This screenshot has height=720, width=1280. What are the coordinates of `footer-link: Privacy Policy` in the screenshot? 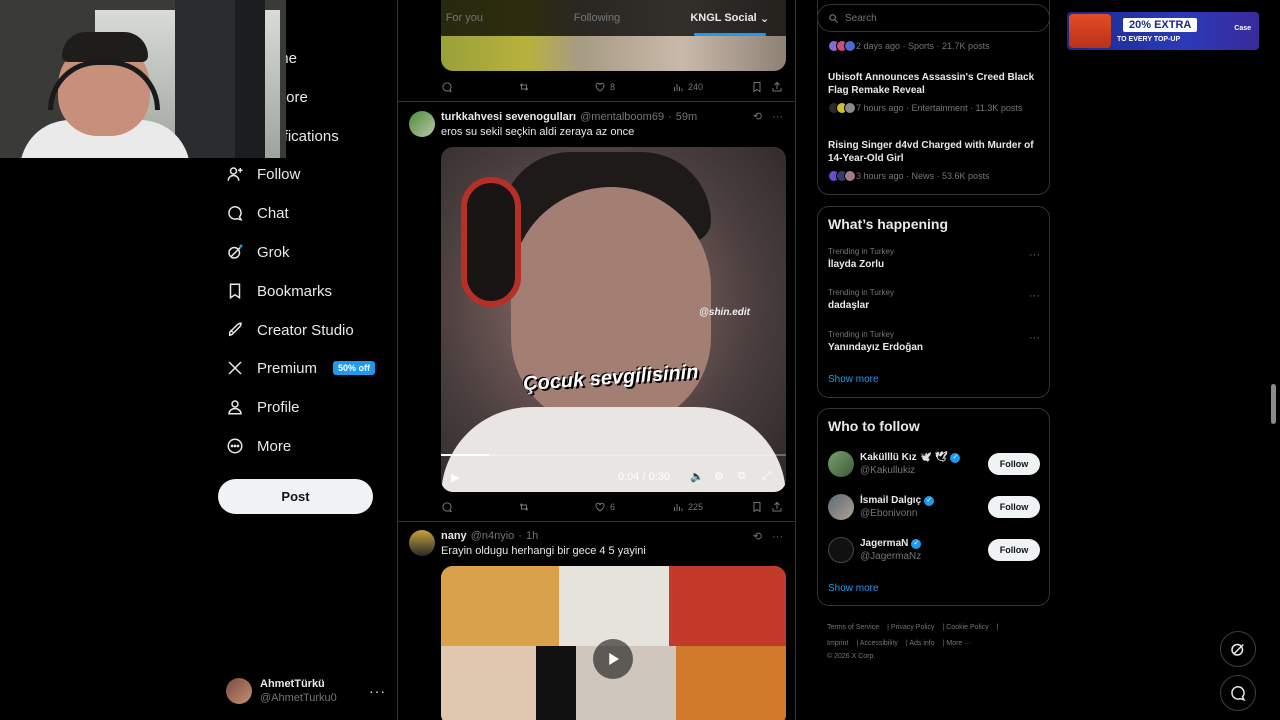 It's located at (913, 627).